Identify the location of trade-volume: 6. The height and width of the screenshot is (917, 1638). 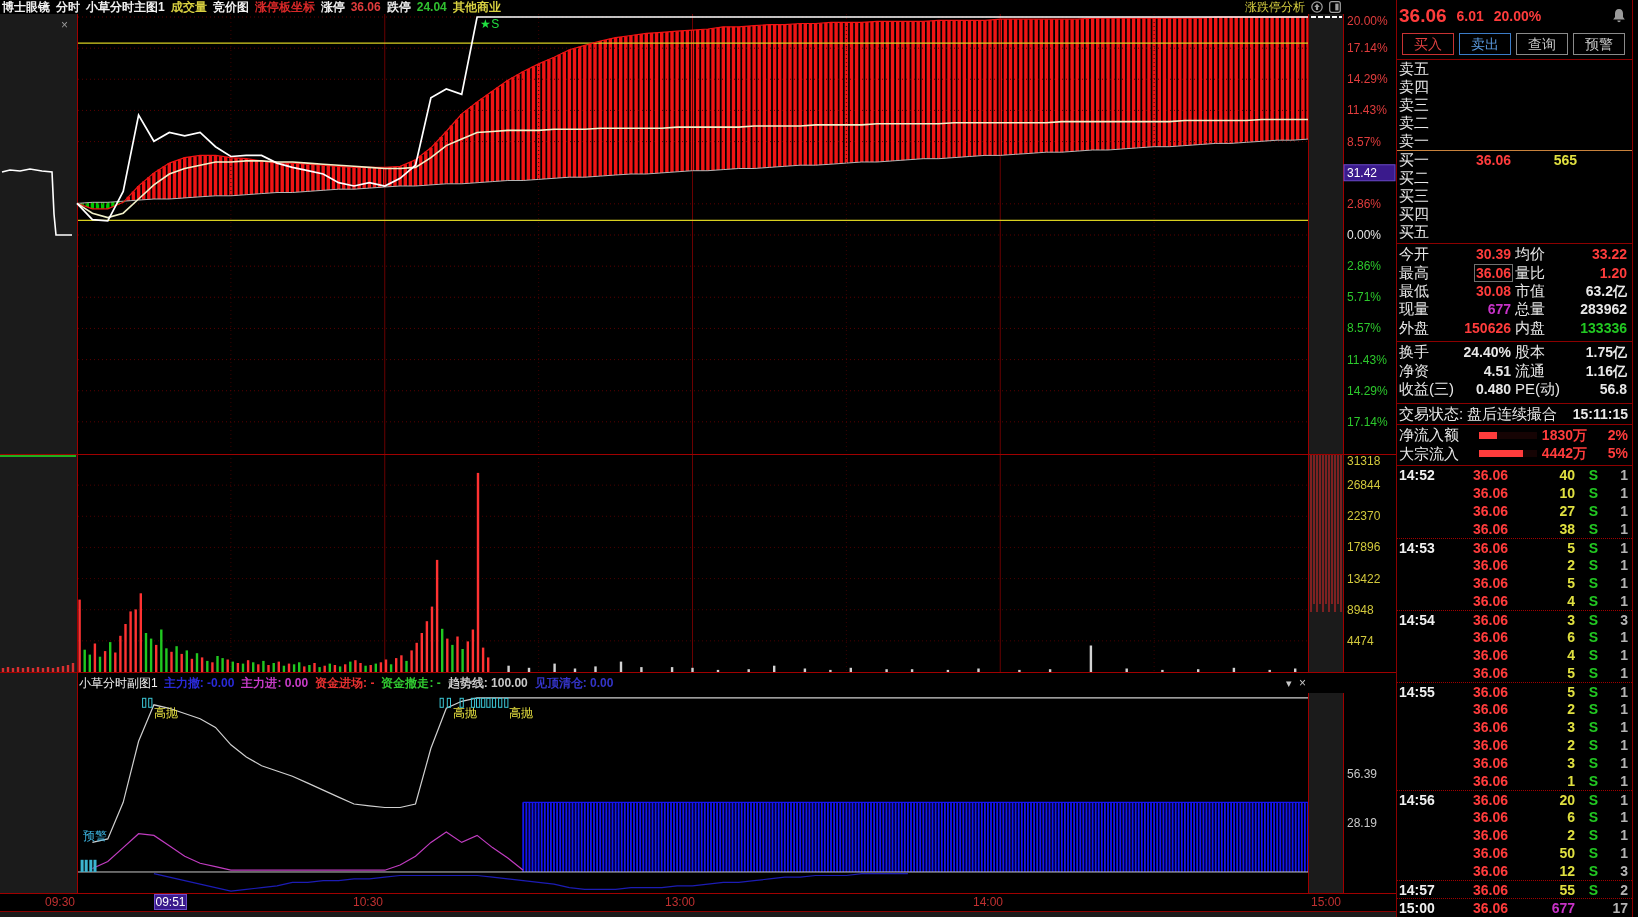
(1570, 817).